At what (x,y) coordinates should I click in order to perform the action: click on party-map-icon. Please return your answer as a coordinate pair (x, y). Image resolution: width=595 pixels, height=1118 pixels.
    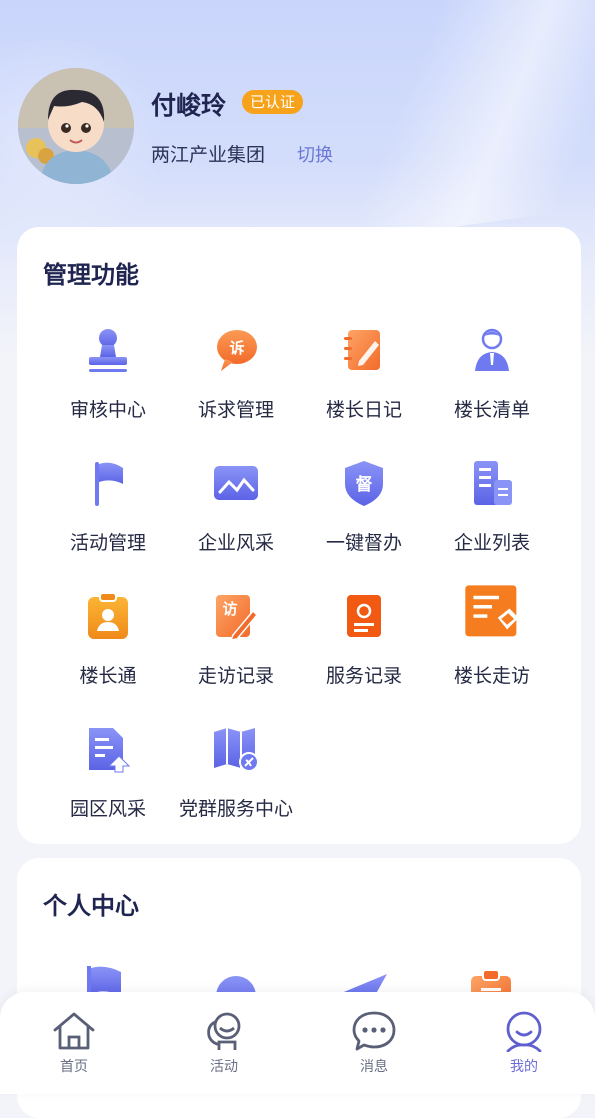
    Looking at the image, I should click on (236, 750).